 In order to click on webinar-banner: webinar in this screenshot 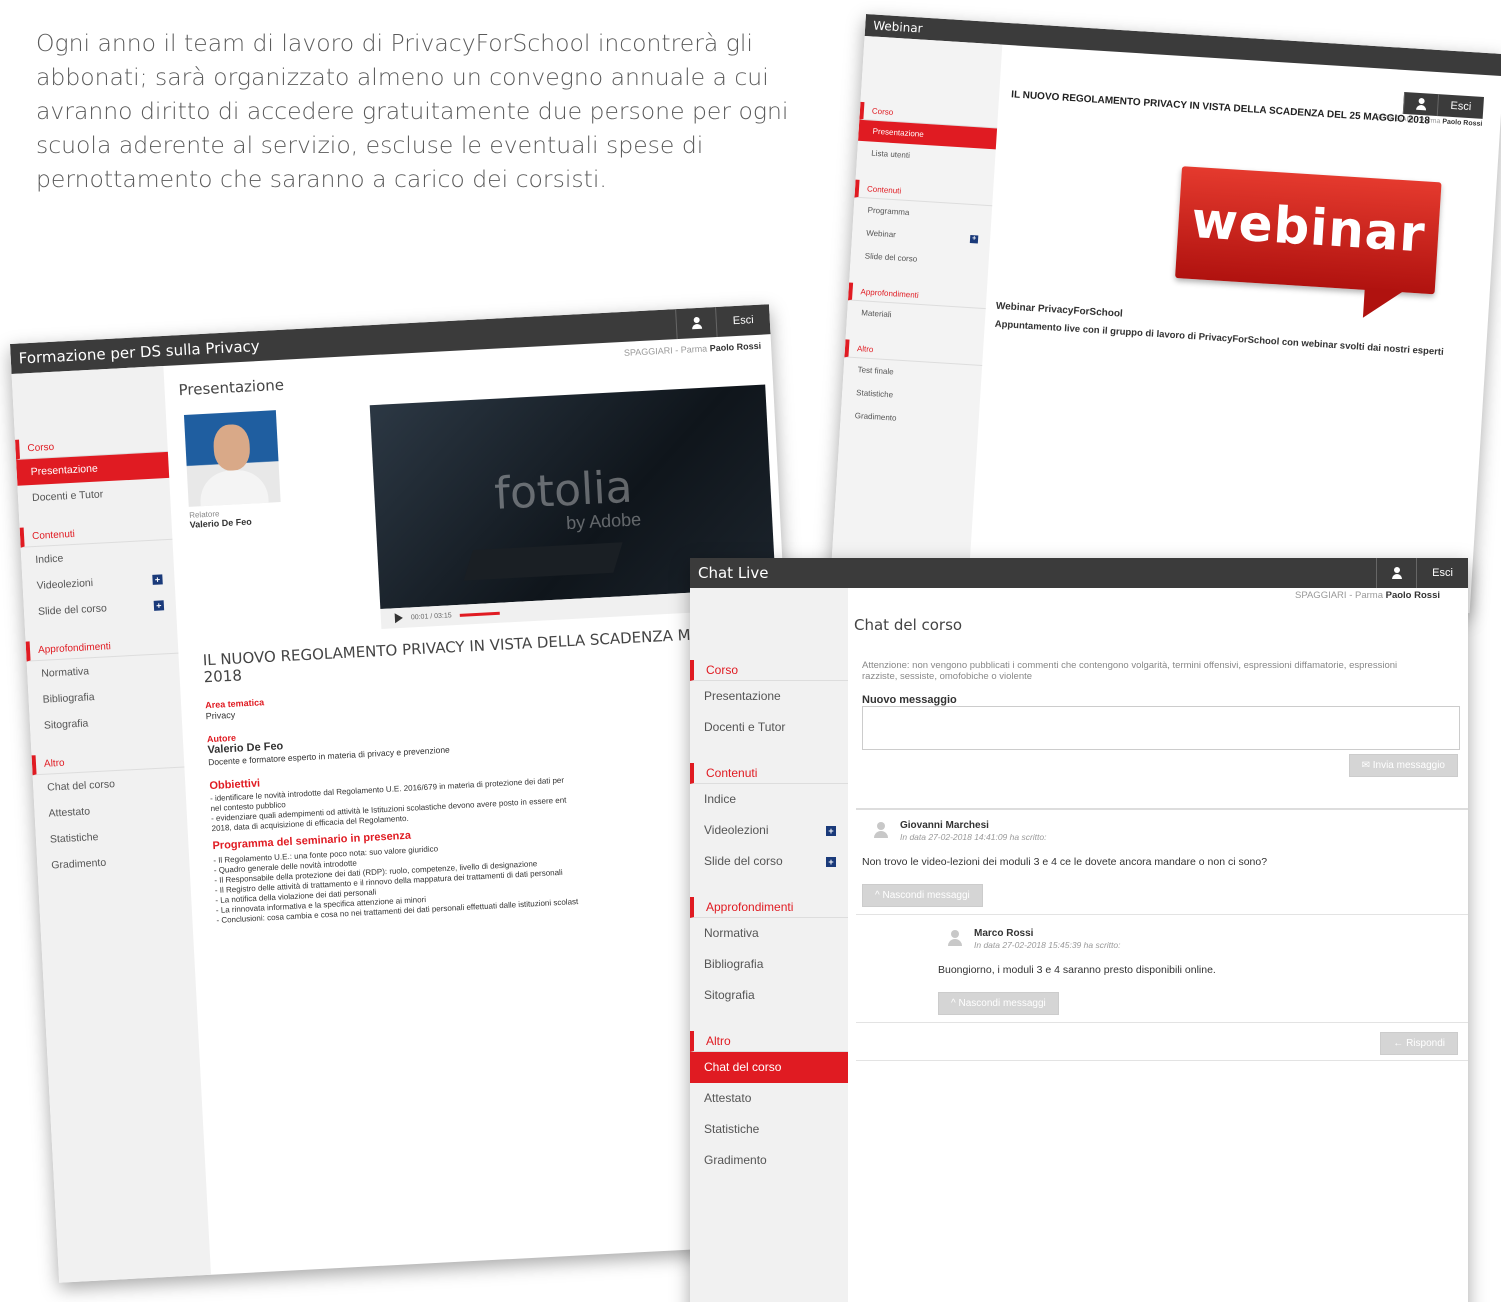, I will do `click(1308, 243)`.